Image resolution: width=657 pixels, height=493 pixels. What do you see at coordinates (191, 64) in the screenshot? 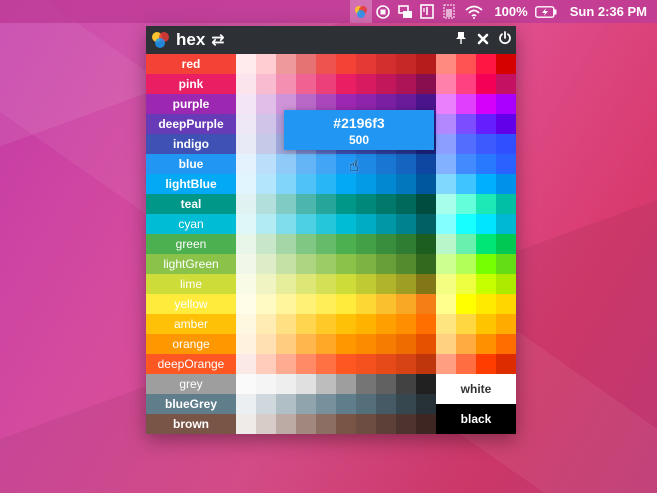
I see `color-row-label: red` at bounding box center [191, 64].